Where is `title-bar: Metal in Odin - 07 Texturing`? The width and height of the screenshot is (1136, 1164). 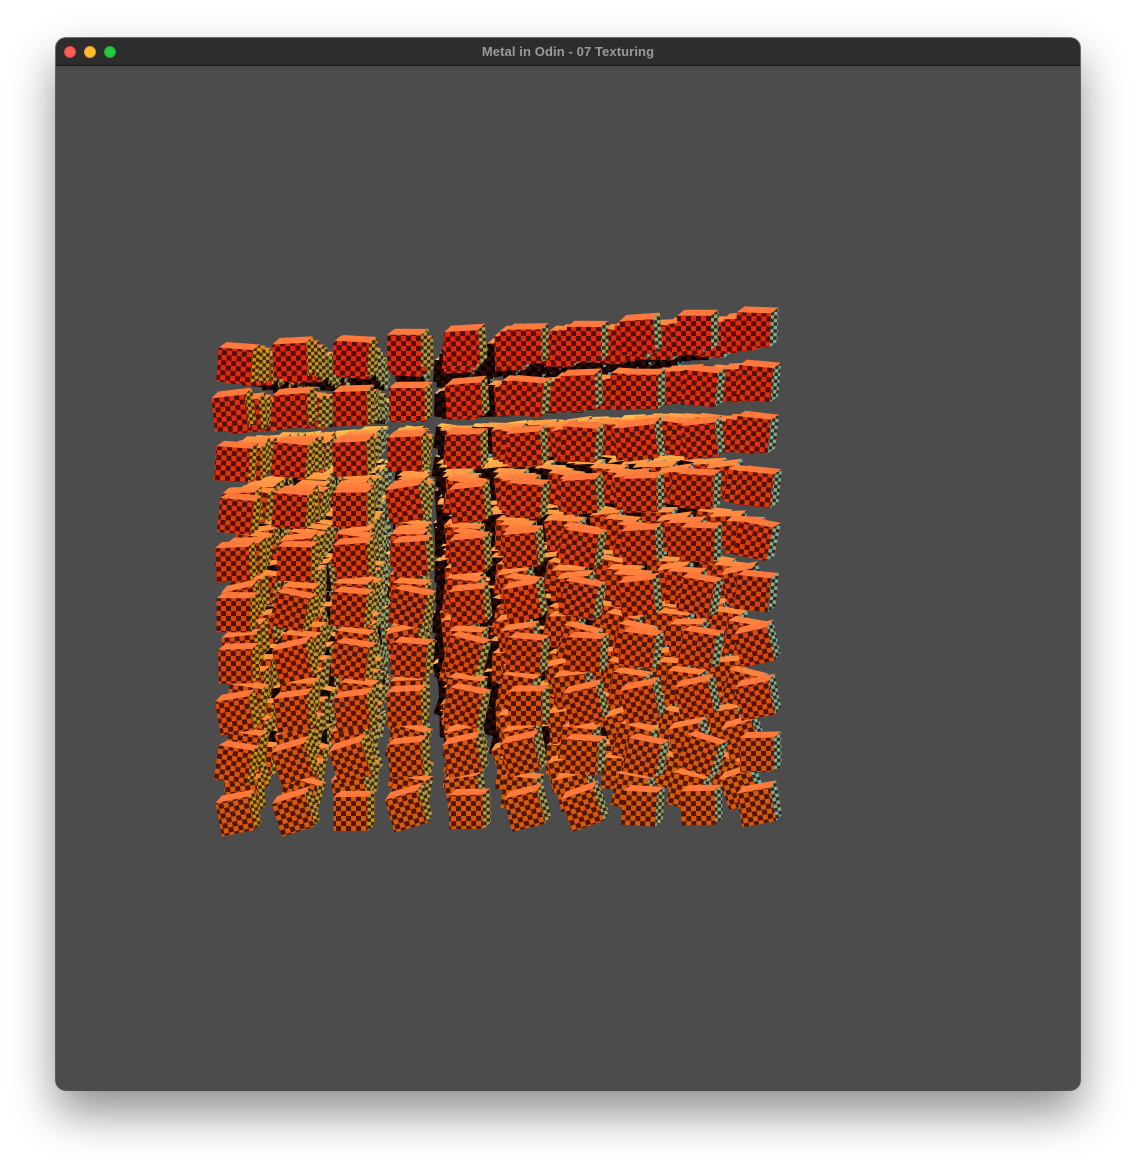
title-bar: Metal in Odin - 07 Texturing is located at coordinates (568, 52).